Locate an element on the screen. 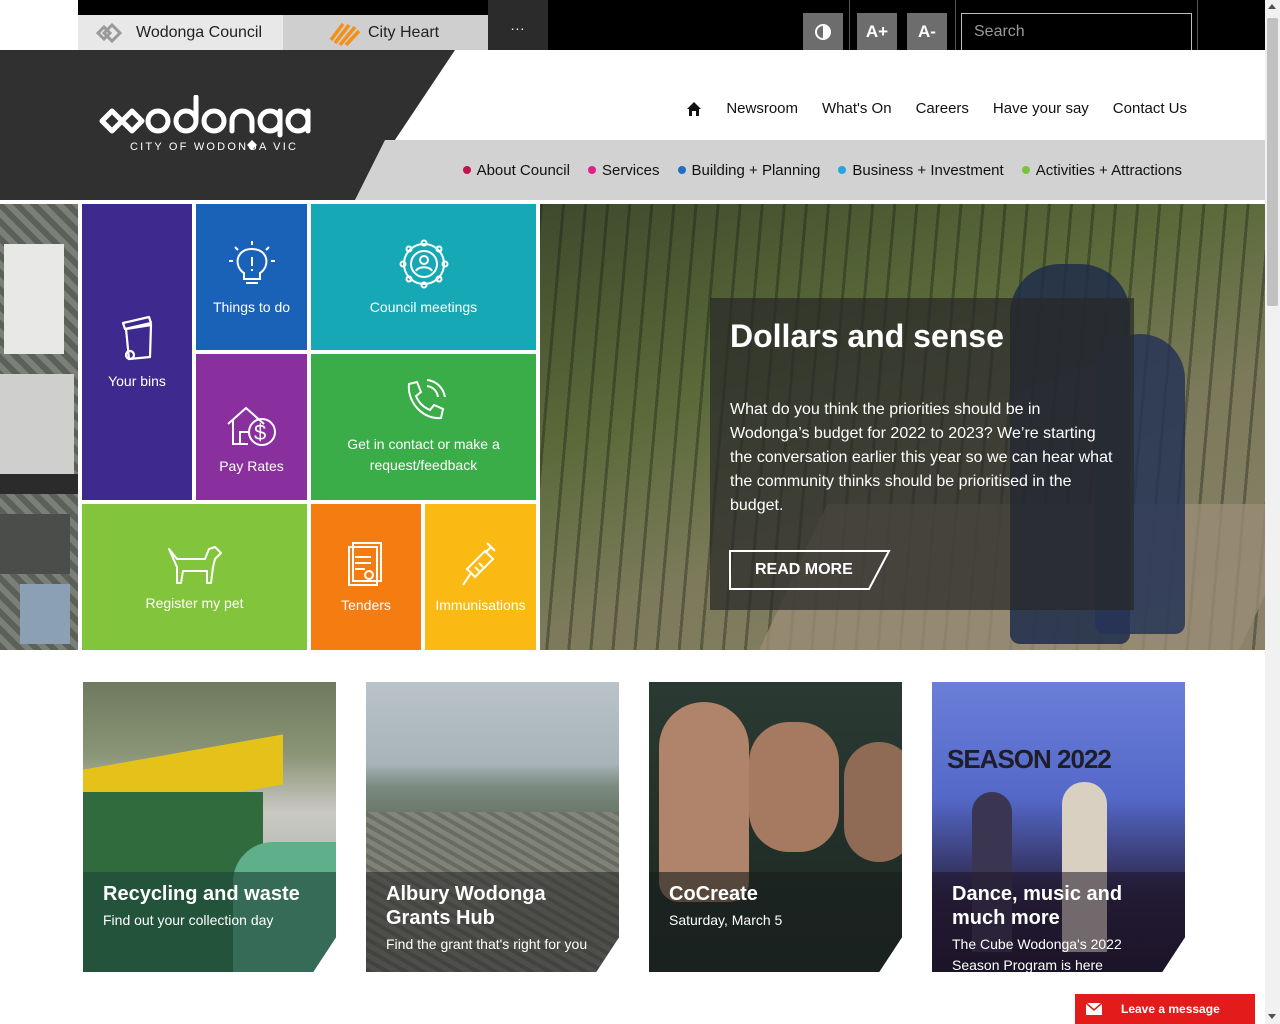 This screenshot has width=1280, height=1024. leave-message-button: Leave a message is located at coordinates (1165, 1009).